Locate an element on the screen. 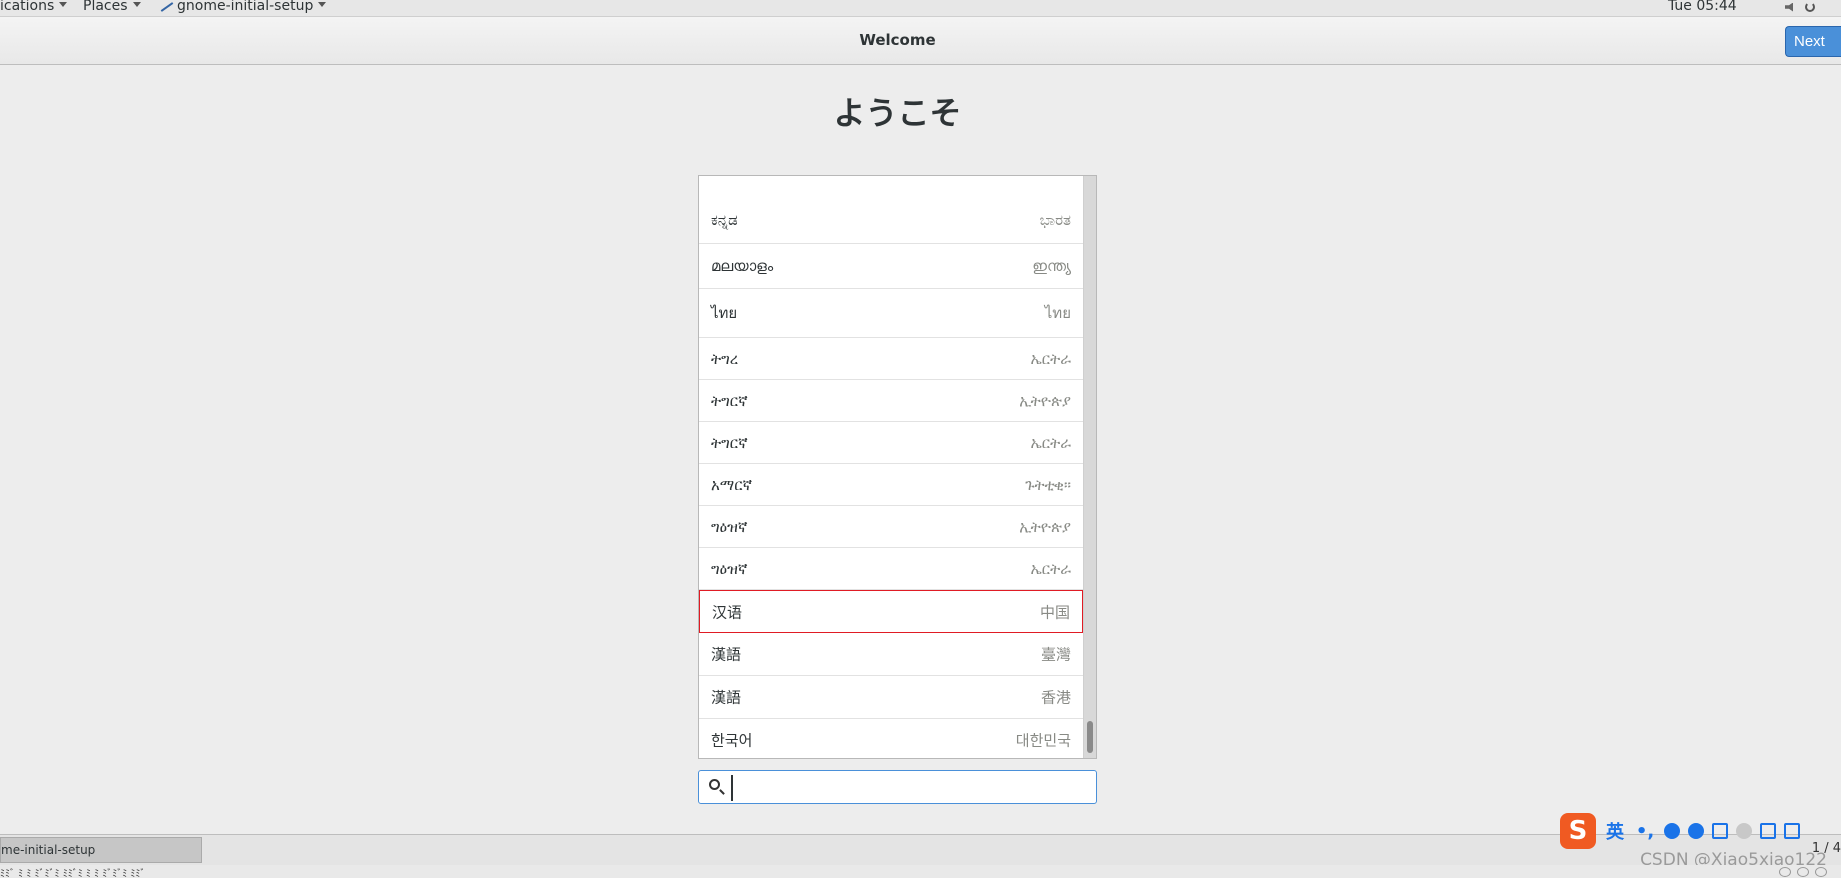 The width and height of the screenshot is (1841, 878). ime-toolbar: S 英 •, is located at coordinates (1699, 831).